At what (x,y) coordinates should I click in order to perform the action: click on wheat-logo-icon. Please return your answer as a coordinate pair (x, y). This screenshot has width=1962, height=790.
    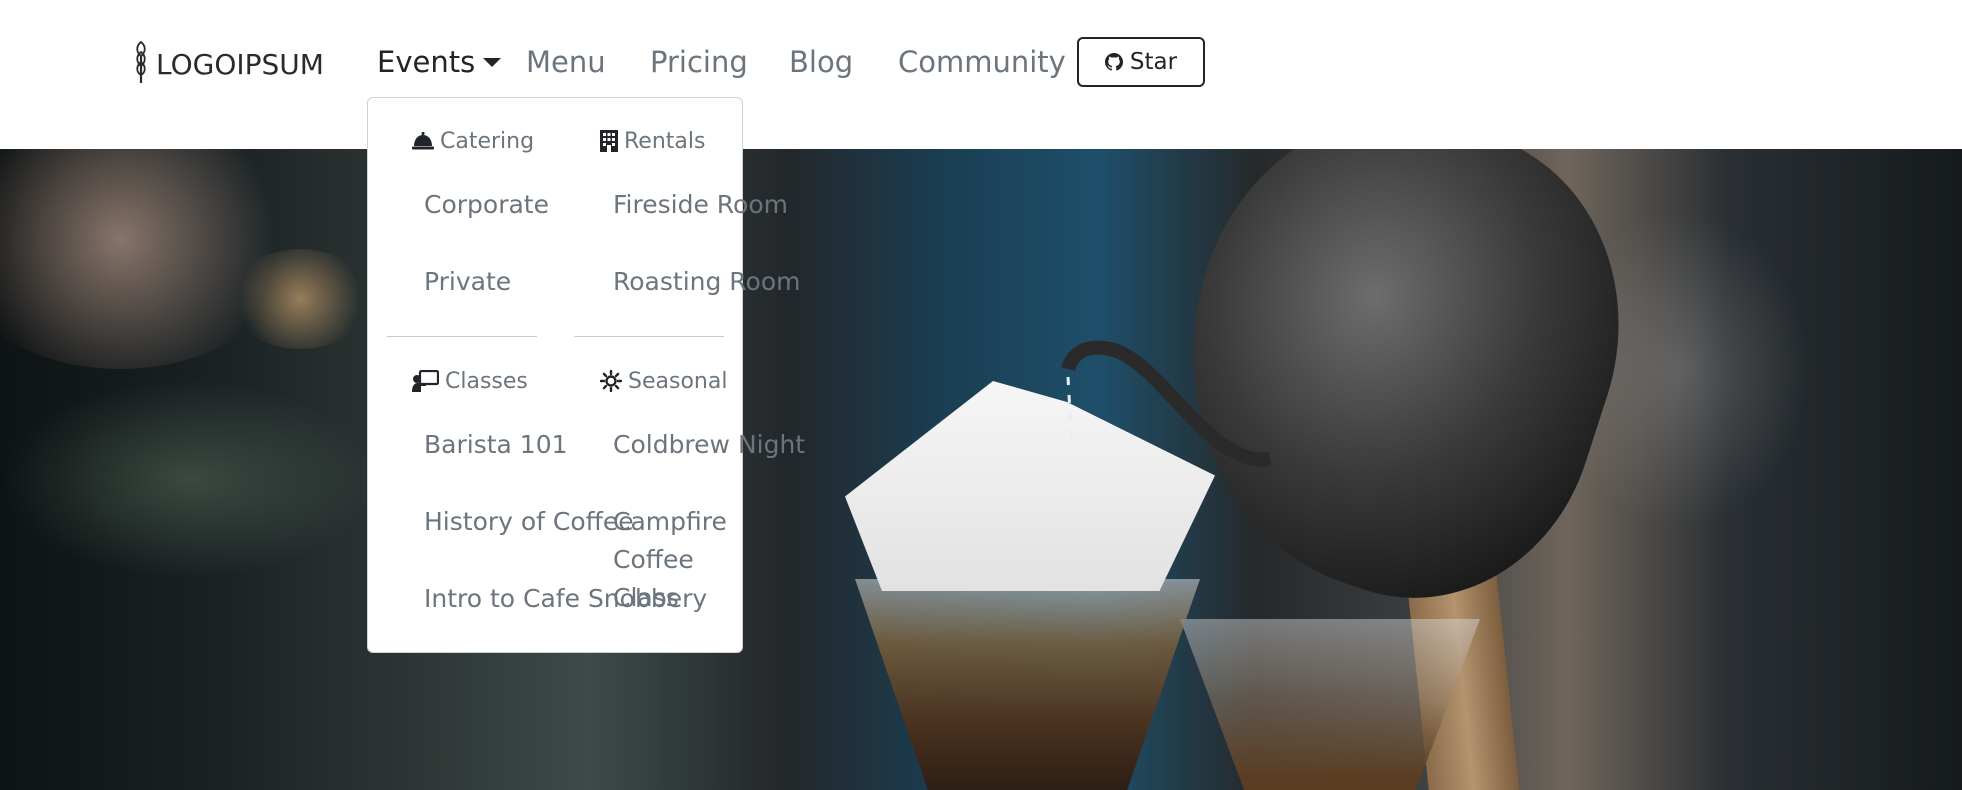
    Looking at the image, I should click on (141, 64).